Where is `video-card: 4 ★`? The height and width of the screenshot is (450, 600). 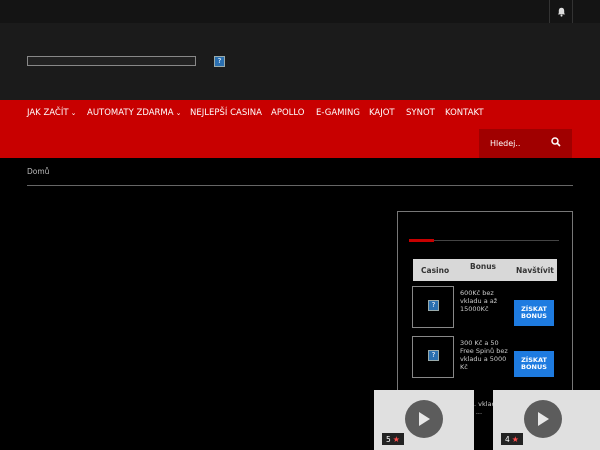 video-card: 4 ★ is located at coordinates (546, 420).